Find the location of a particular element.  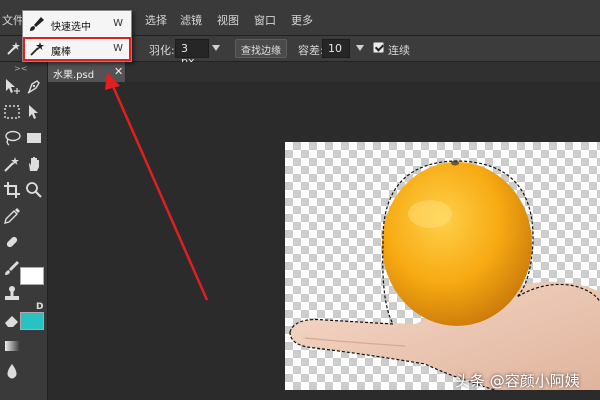

watermark-text: 头条 @容颜小阿姨 is located at coordinates (517, 381).